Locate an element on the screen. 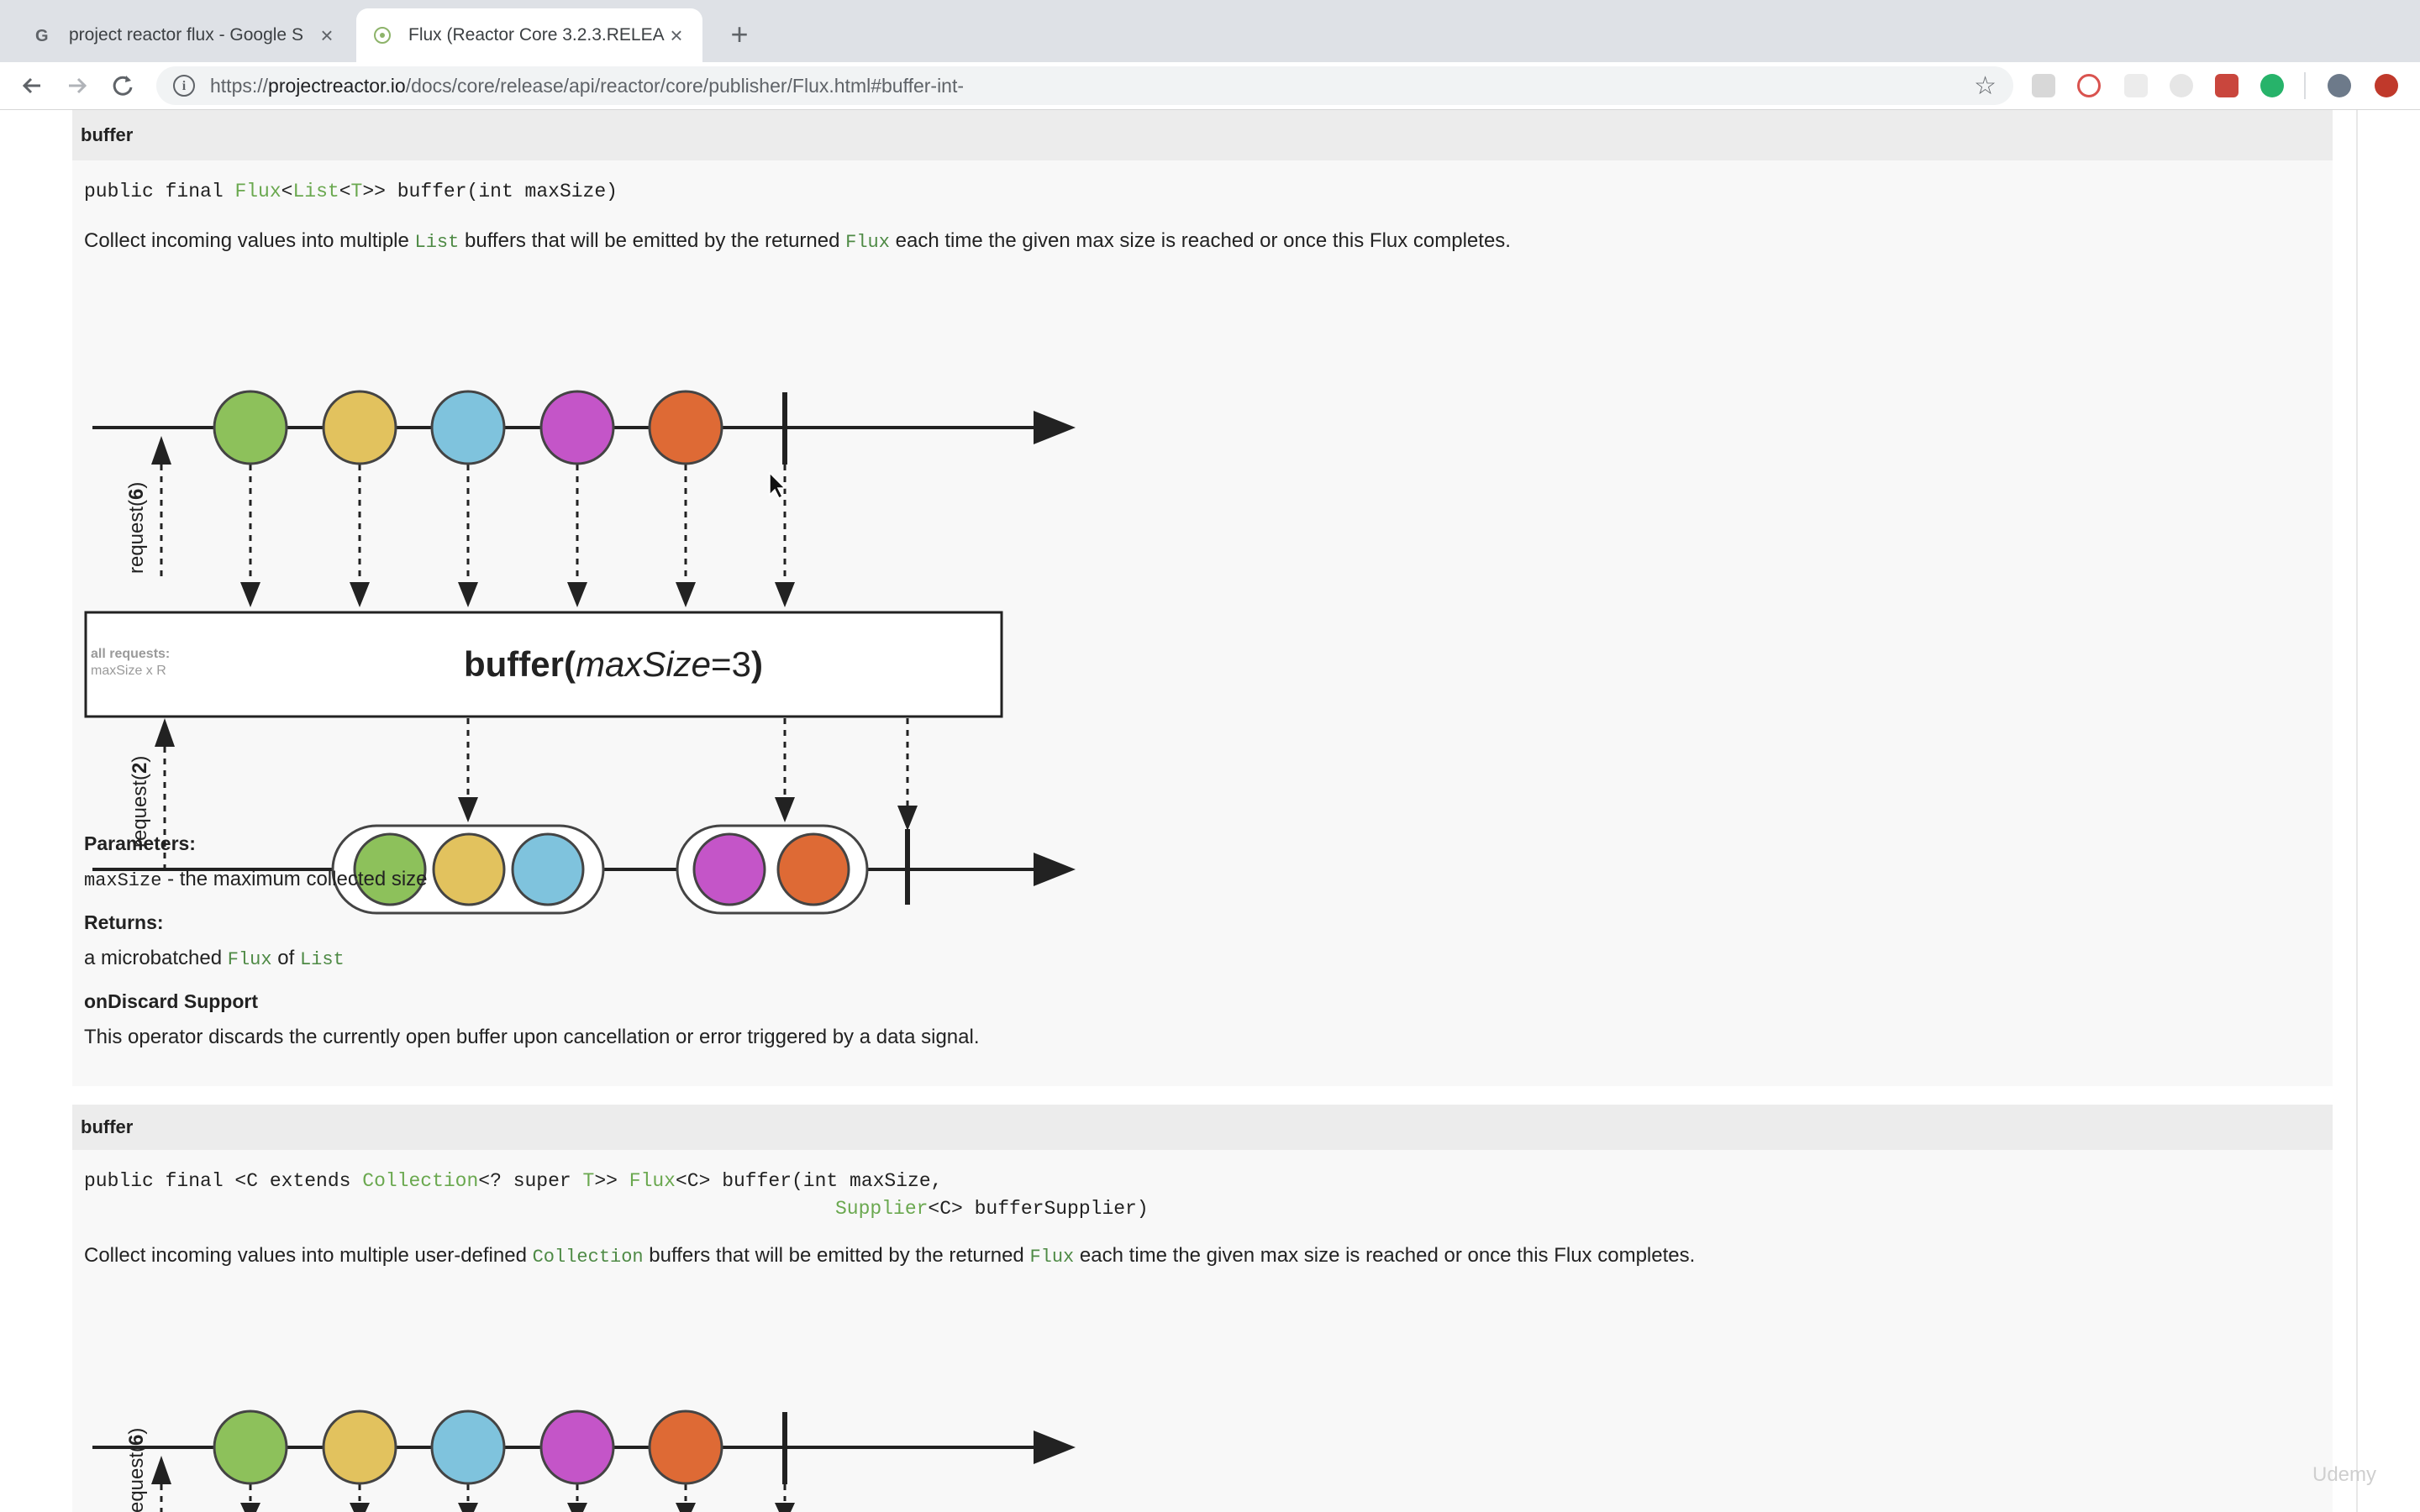 Image resolution: width=2420 pixels, height=1512 pixels. extension-blank-icon is located at coordinates (2136, 85).